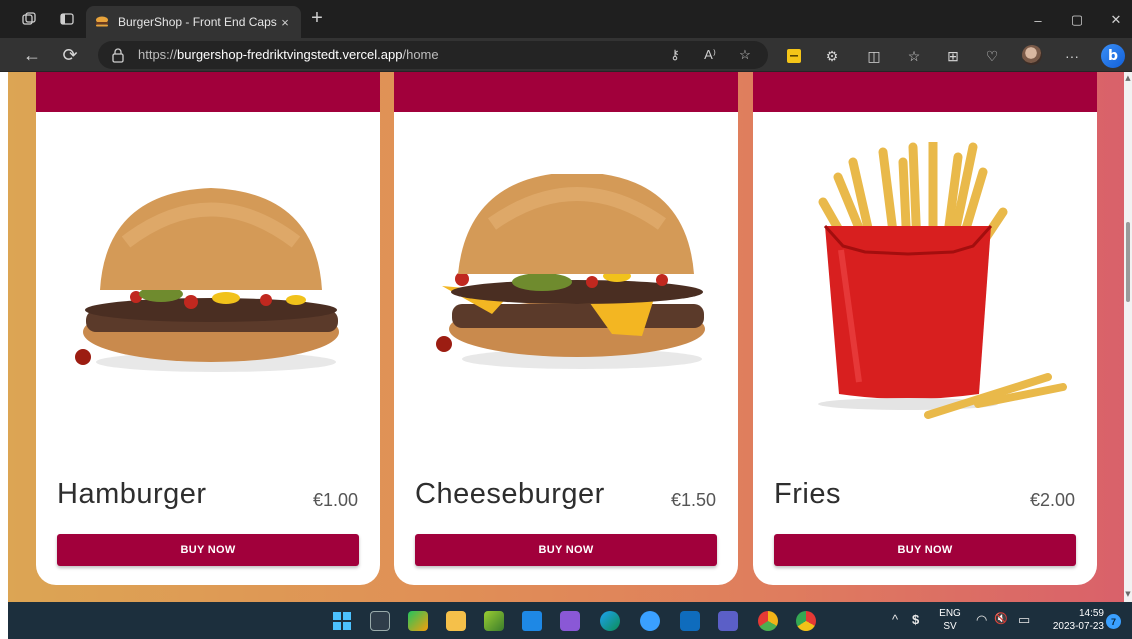 The height and width of the screenshot is (639, 1132). What do you see at coordinates (335, 500) in the screenshot?
I see `product-price: €1.00` at bounding box center [335, 500].